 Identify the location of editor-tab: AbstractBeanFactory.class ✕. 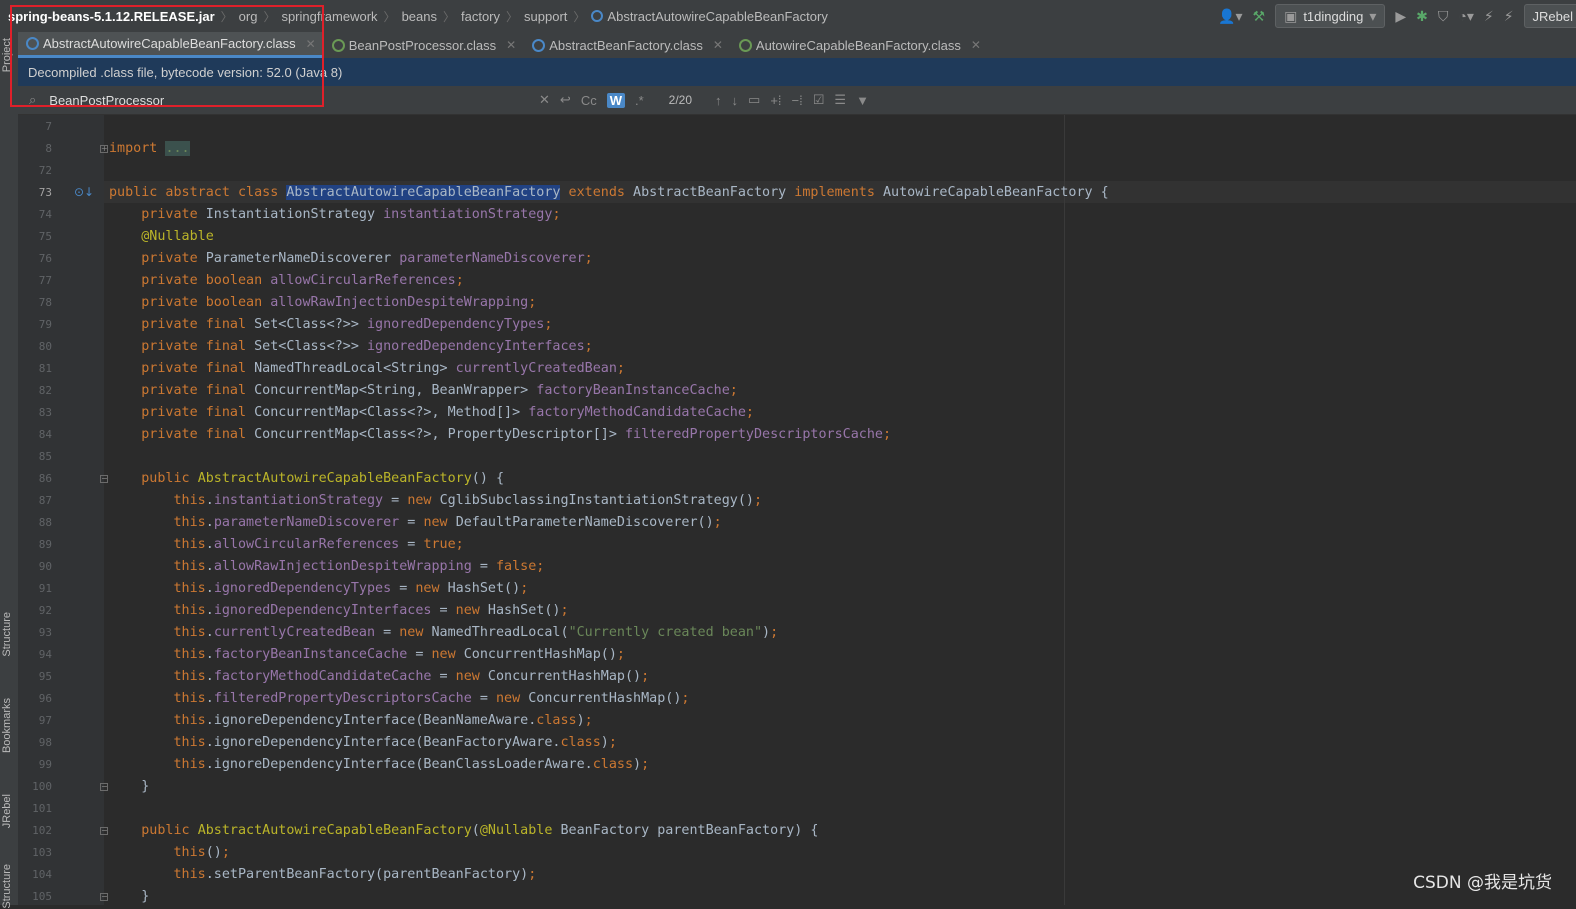
(627, 45).